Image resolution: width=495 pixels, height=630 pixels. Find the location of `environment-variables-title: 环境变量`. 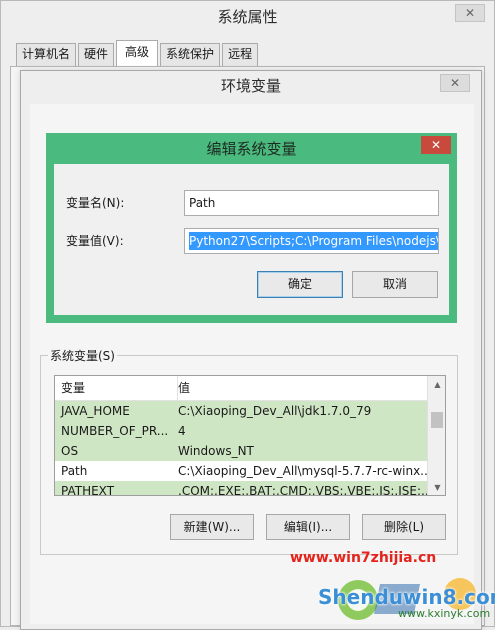

environment-variables-title: 环境变量 is located at coordinates (250, 86).